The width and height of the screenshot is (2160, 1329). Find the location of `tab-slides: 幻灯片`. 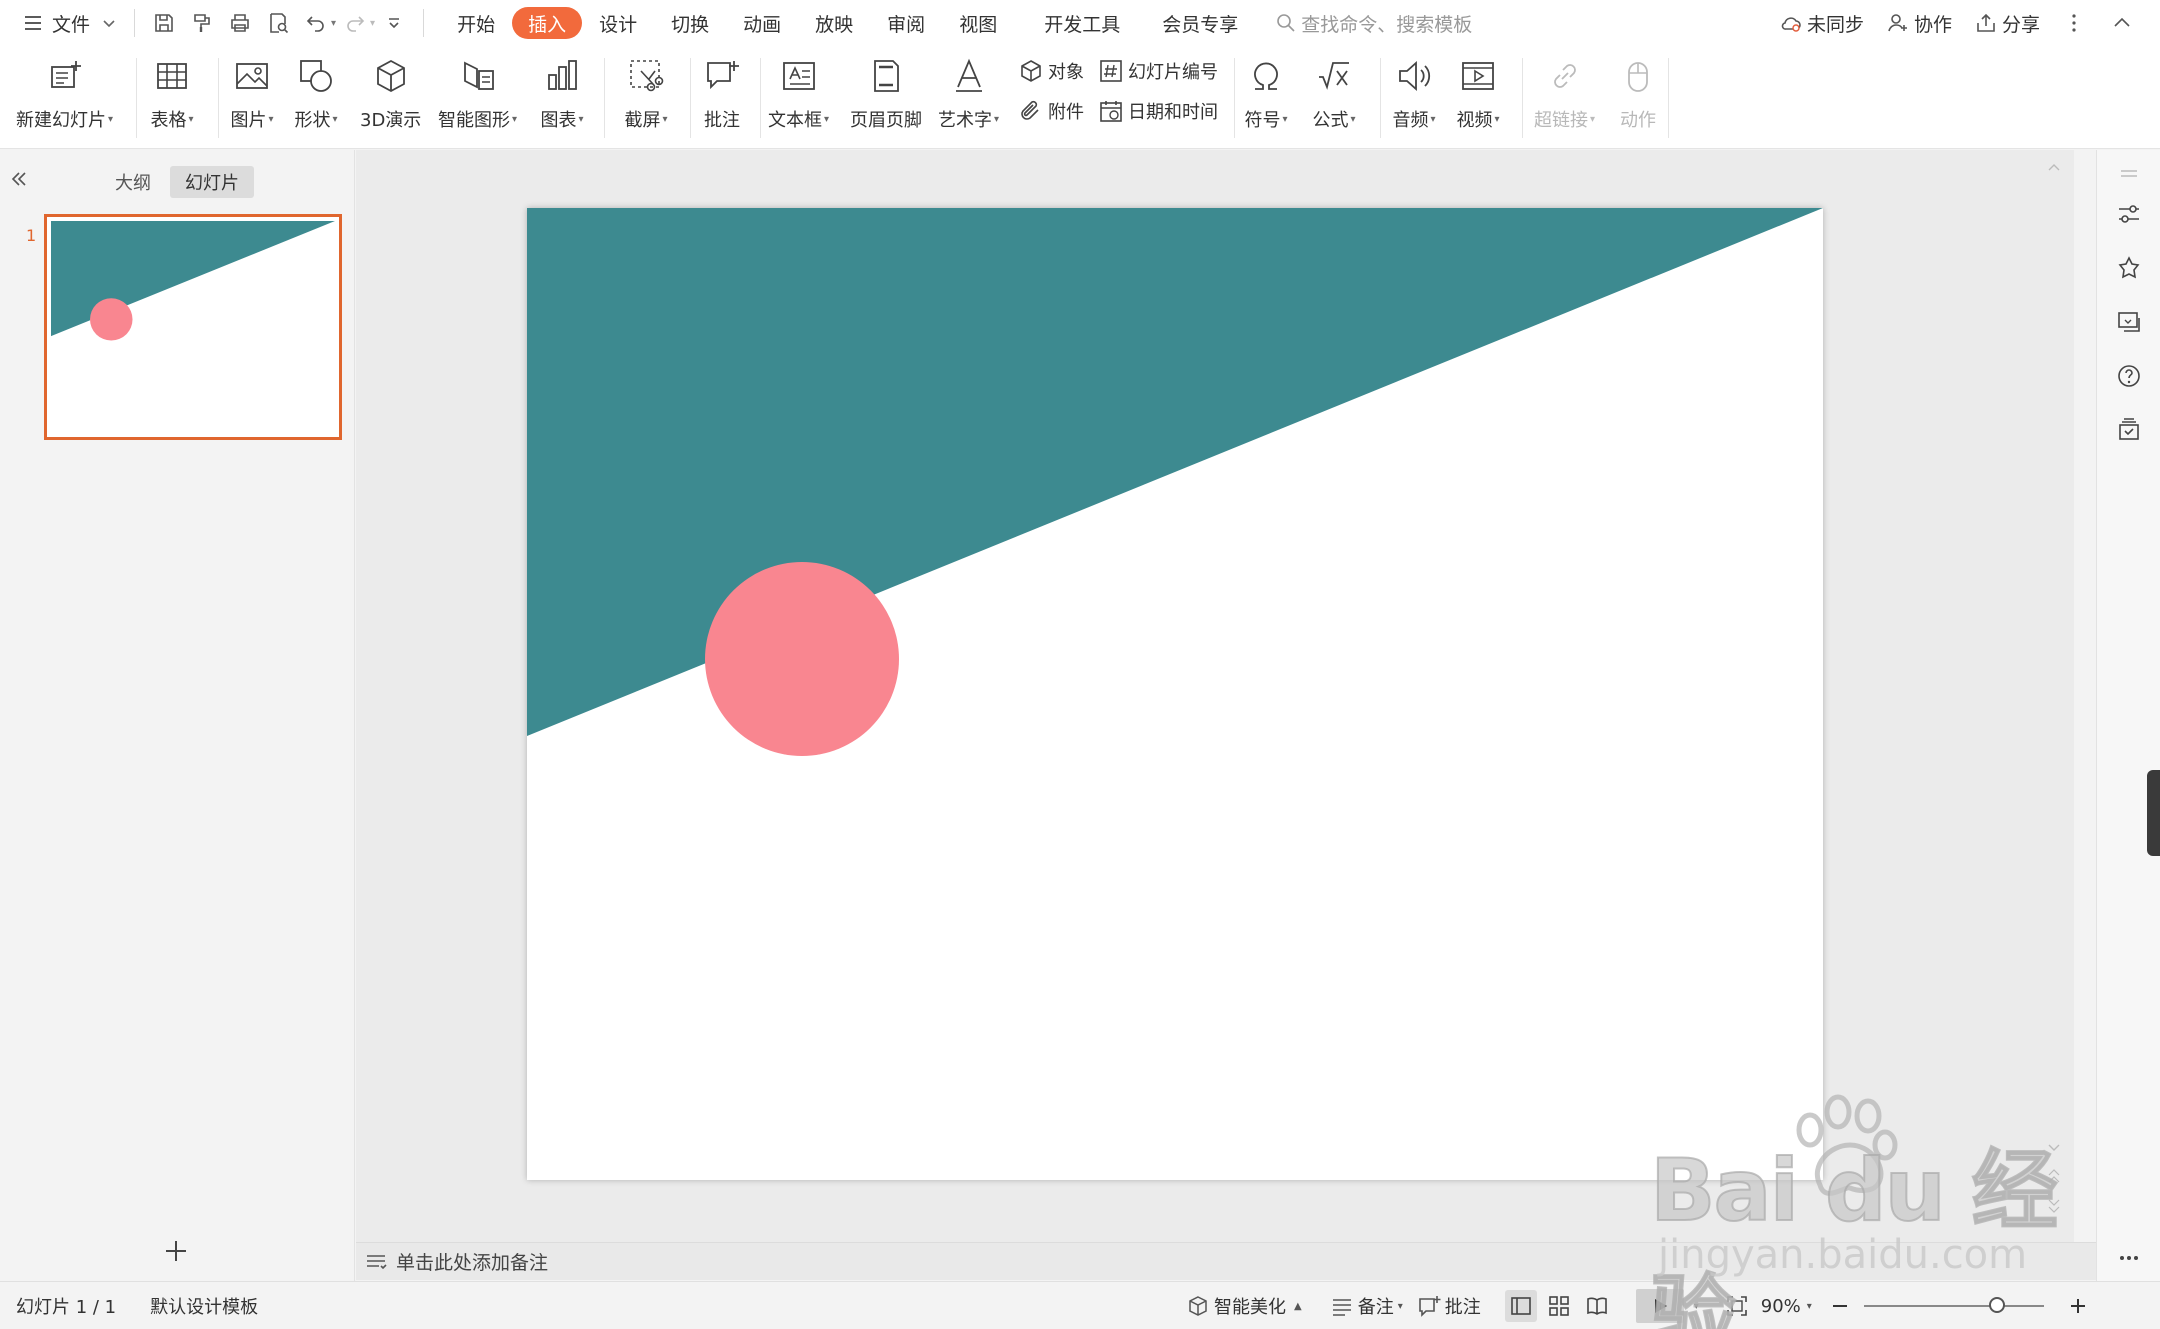

tab-slides: 幻灯片 is located at coordinates (212, 182).